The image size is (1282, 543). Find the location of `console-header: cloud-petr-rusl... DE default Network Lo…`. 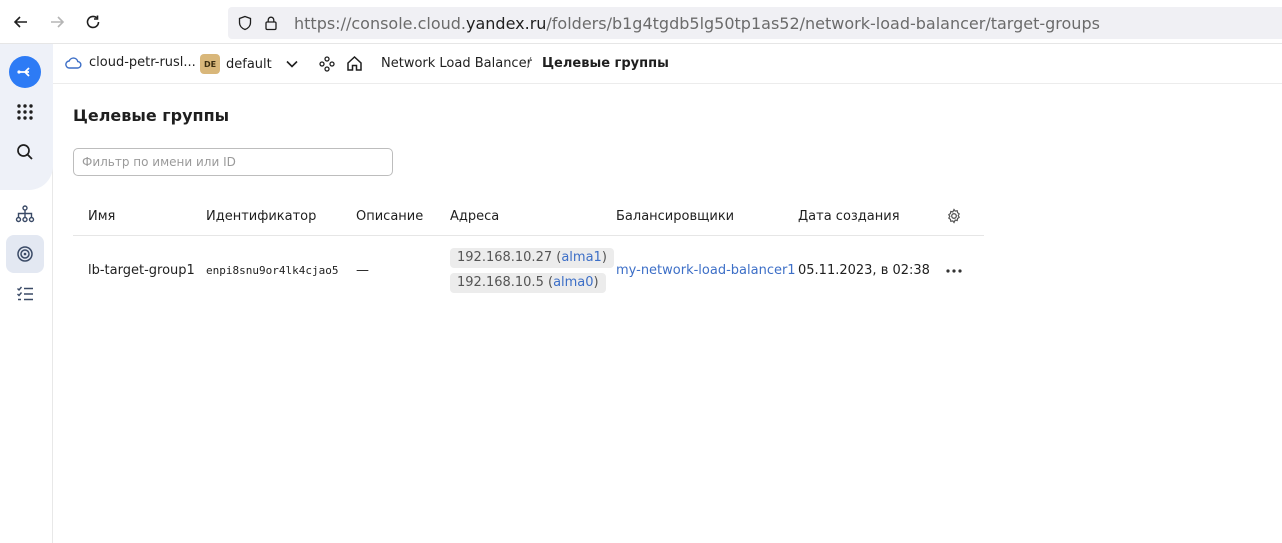

console-header: cloud-petr-rusl... DE default Network Lo… is located at coordinates (667, 64).